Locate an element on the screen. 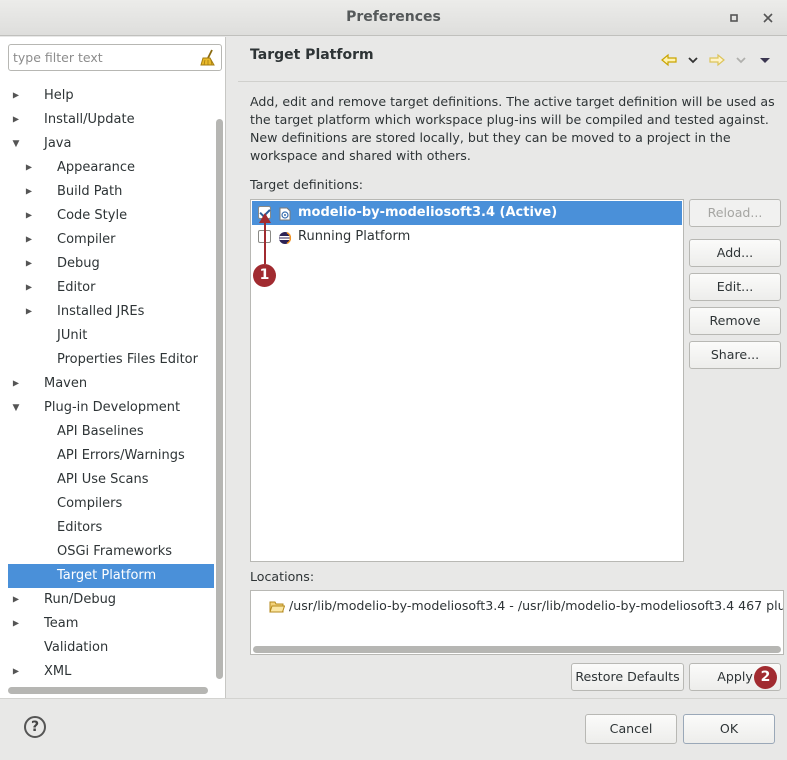  tree-item: ▶ XML is located at coordinates (111, 672).